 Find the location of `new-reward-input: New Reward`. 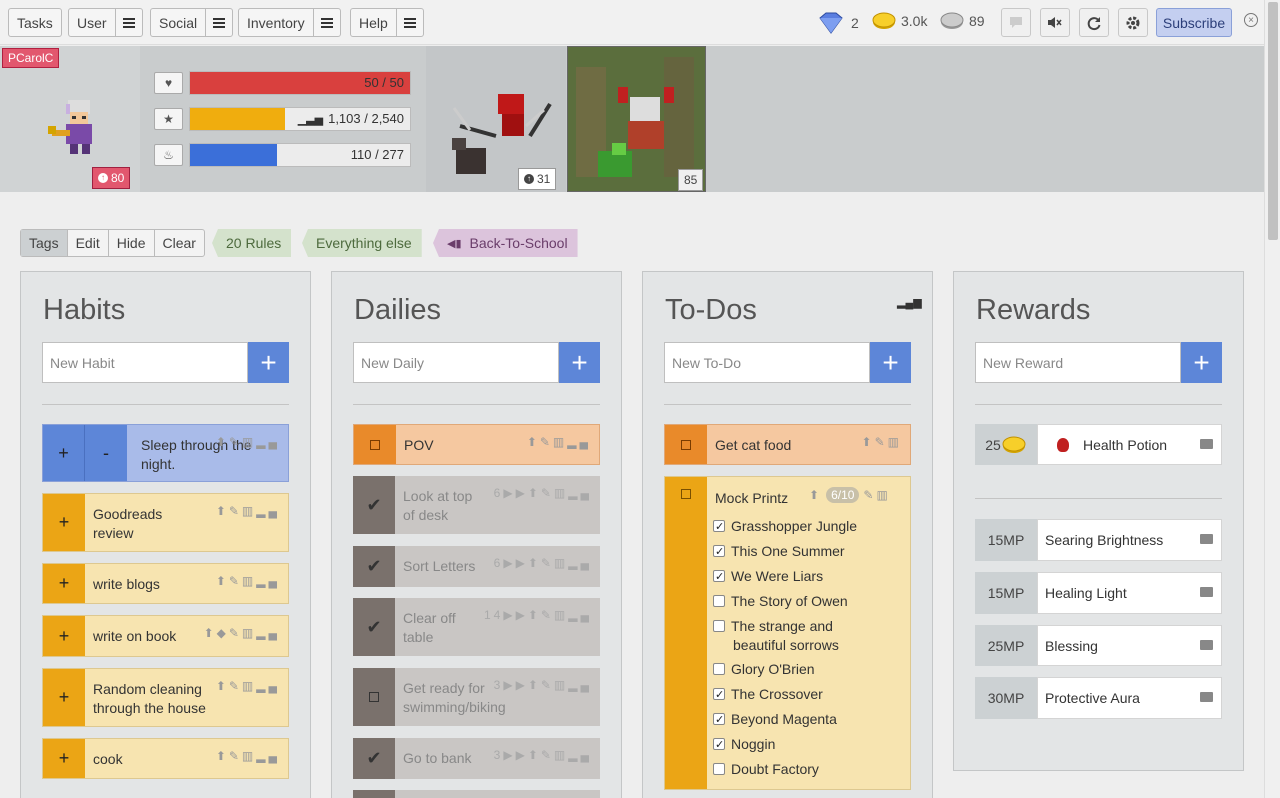

new-reward-input: New Reward is located at coordinates (1078, 362).